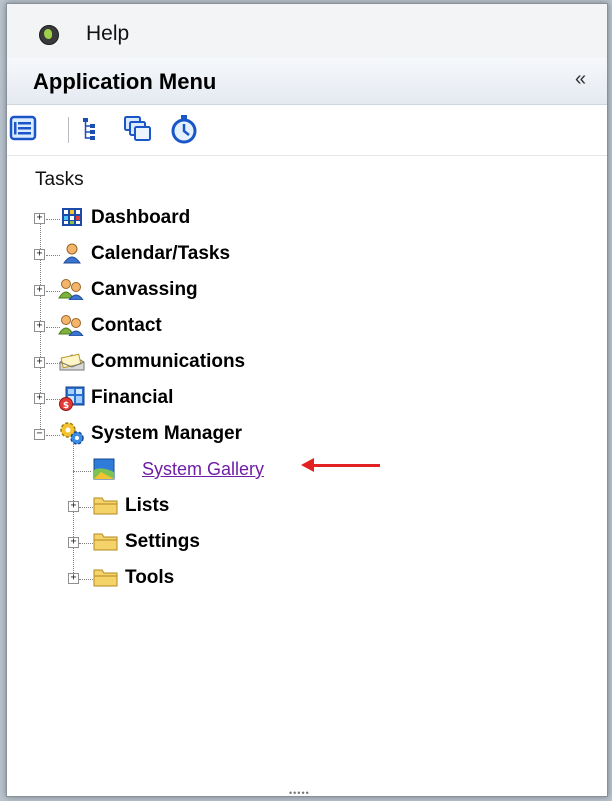 This screenshot has width=612, height=801. I want to click on envelopes-icon, so click(71, 361).